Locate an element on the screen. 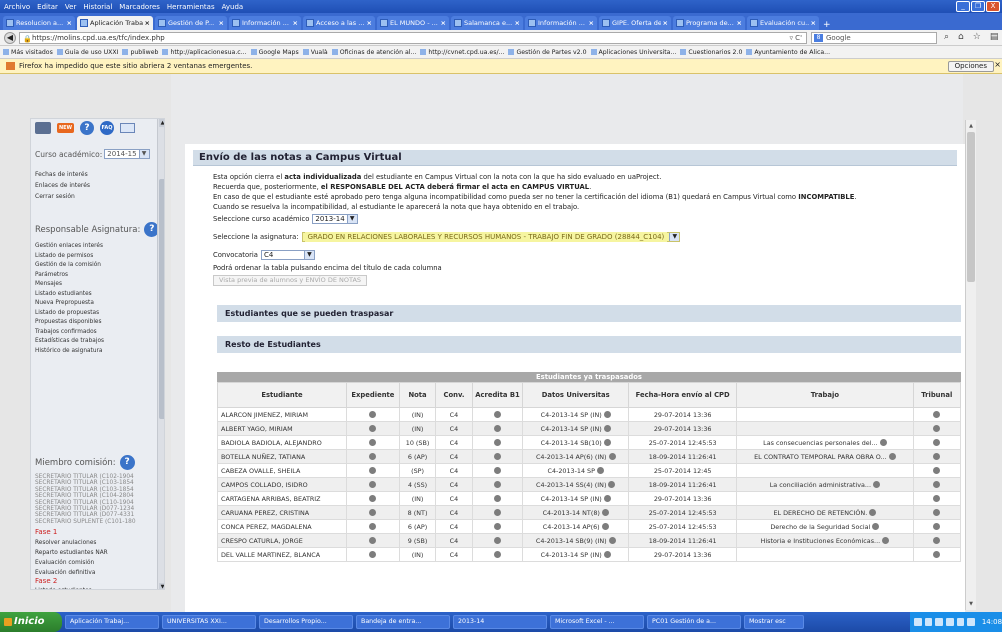 The image size is (1002, 632). menu-item: Ver is located at coordinates (70, 7).